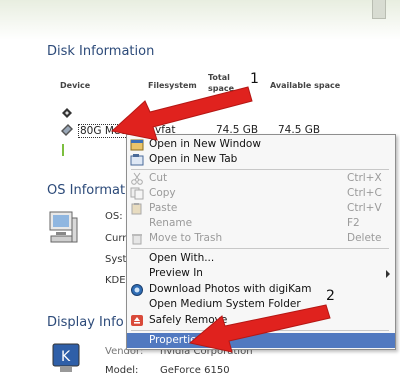  What do you see at coordinates (254, 79) in the screenshot?
I see `annotation-number-1: 1` at bounding box center [254, 79].